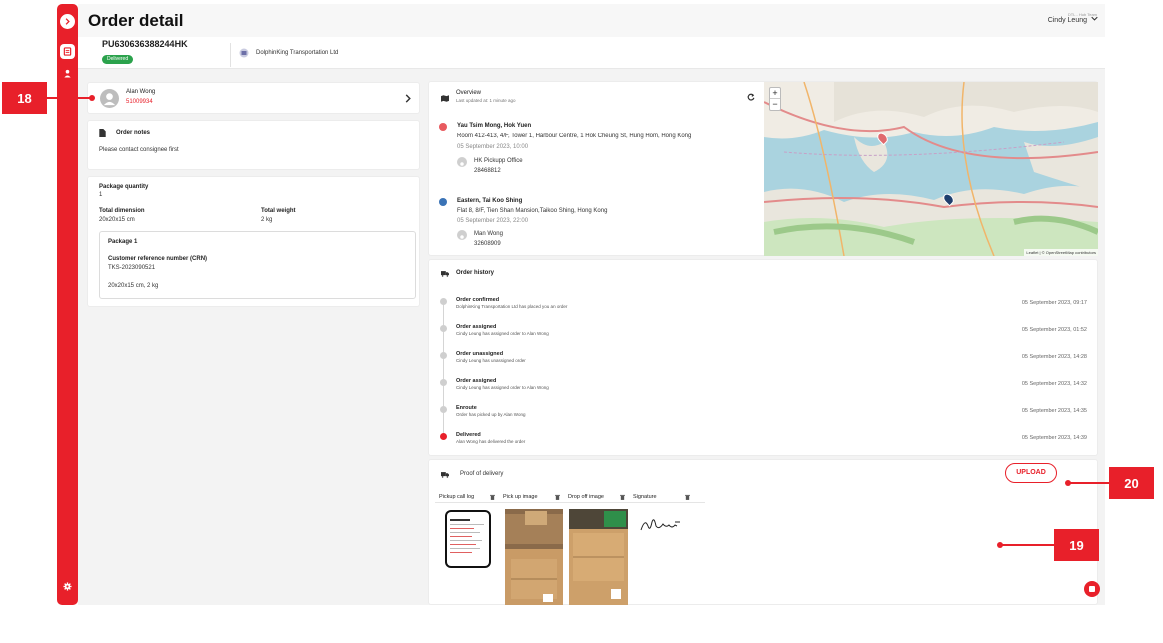  Describe the element at coordinates (445, 274) in the screenshot. I see `truck-icon` at that location.